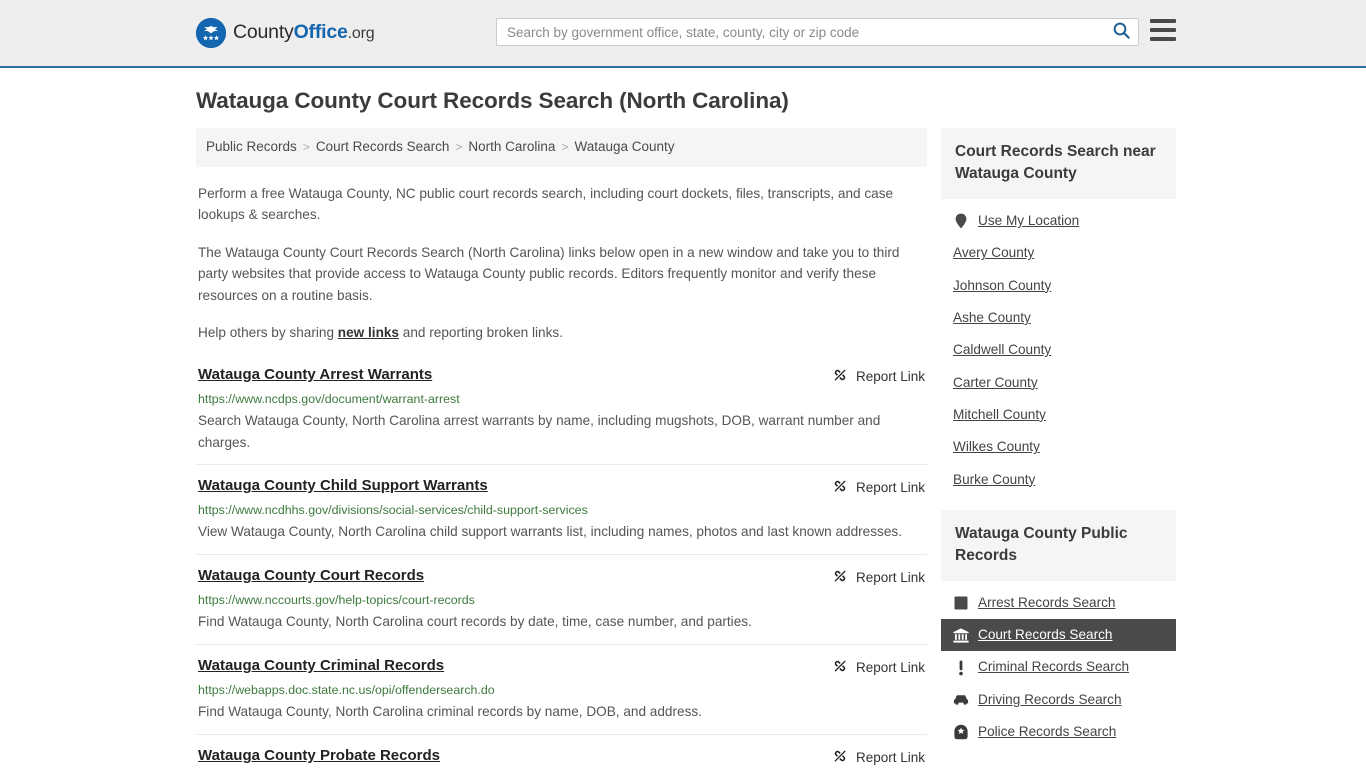  I want to click on public-records-item-label: Court Records Search, so click(1045, 635).